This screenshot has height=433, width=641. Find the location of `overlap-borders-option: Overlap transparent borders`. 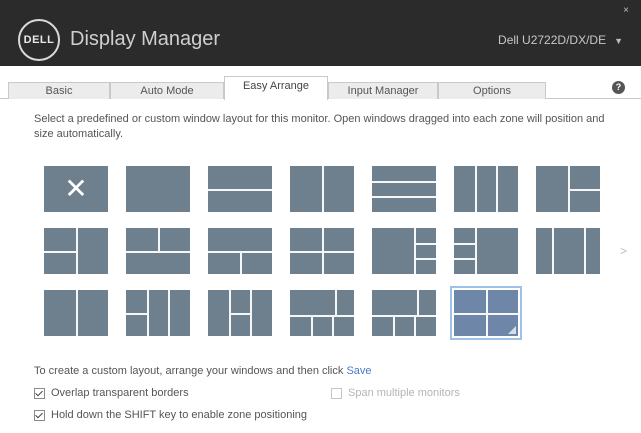

overlap-borders-option: Overlap transparent borders is located at coordinates (111, 393).